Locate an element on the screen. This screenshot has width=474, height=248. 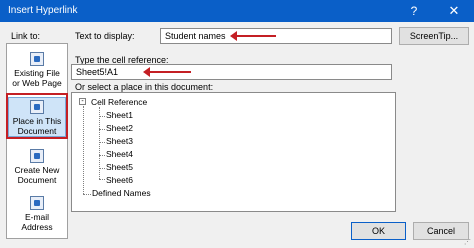
cancel-button: Cancel is located at coordinates (441, 231).